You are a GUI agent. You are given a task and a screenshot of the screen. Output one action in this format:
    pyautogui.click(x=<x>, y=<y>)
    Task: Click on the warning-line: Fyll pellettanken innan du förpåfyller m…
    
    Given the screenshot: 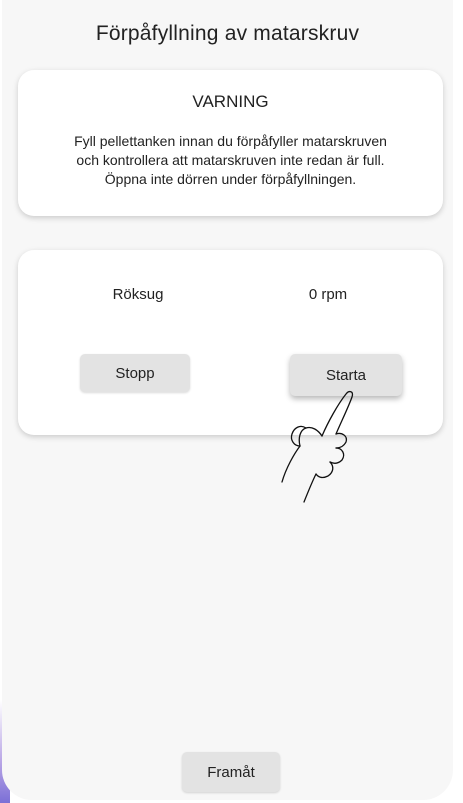 What is the action you would take?
    pyautogui.click(x=230, y=141)
    